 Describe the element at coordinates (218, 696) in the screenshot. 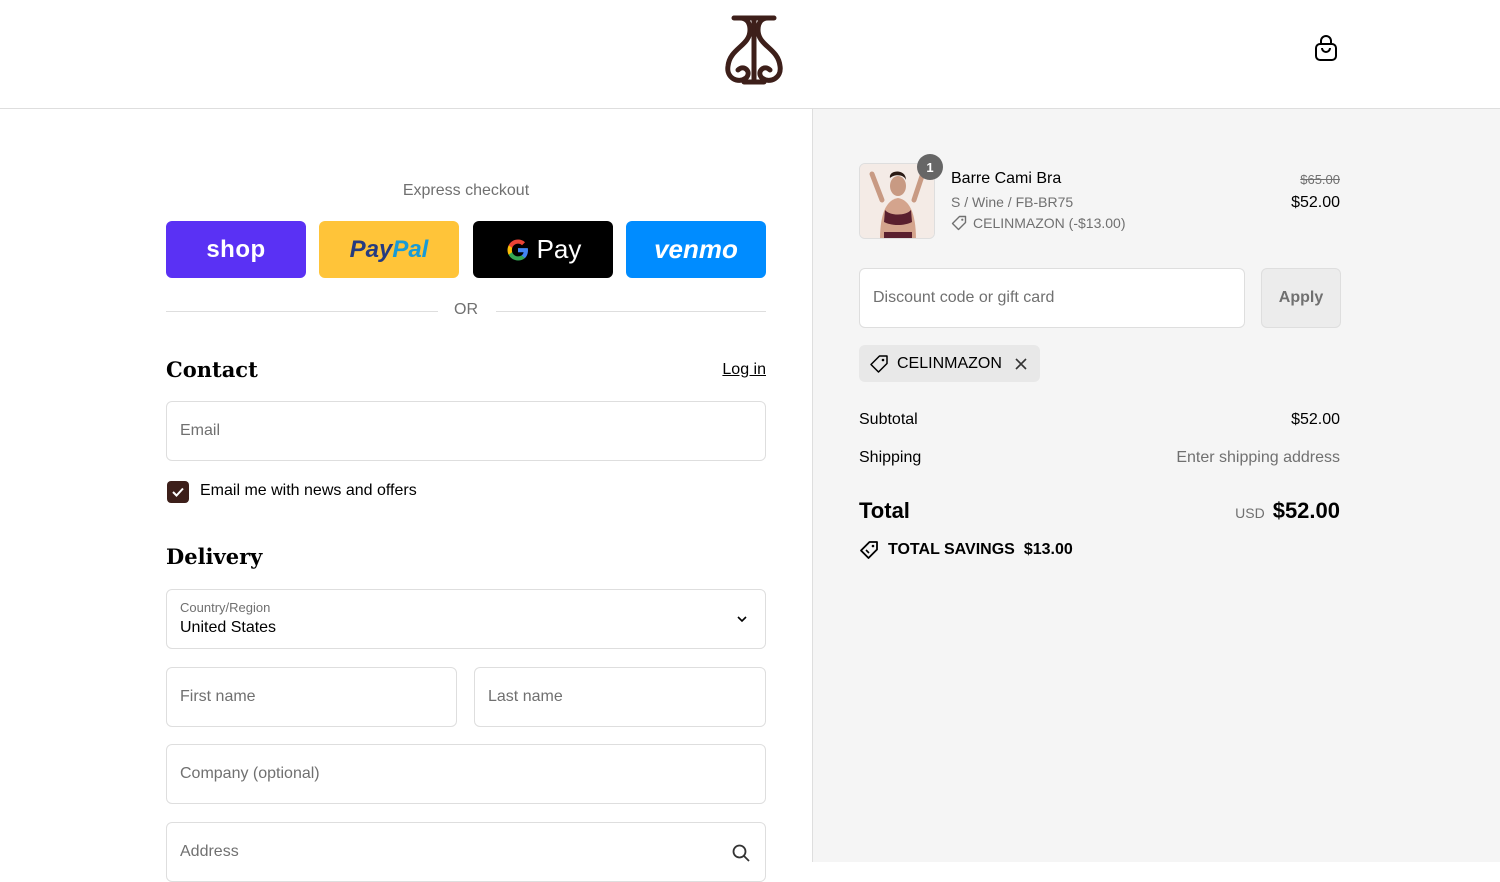

I see `first-name-placeholder: First name` at that location.